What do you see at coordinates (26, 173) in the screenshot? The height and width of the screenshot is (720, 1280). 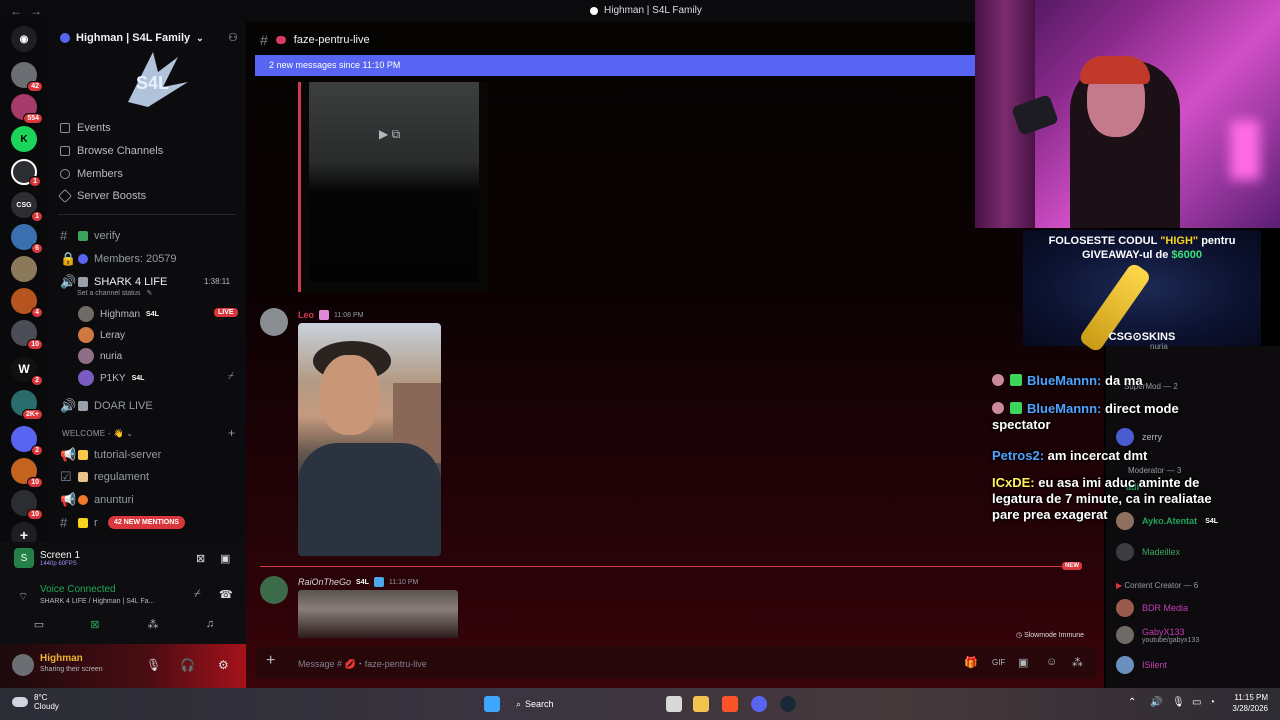 I see `server-icon-4: 1` at bounding box center [26, 173].